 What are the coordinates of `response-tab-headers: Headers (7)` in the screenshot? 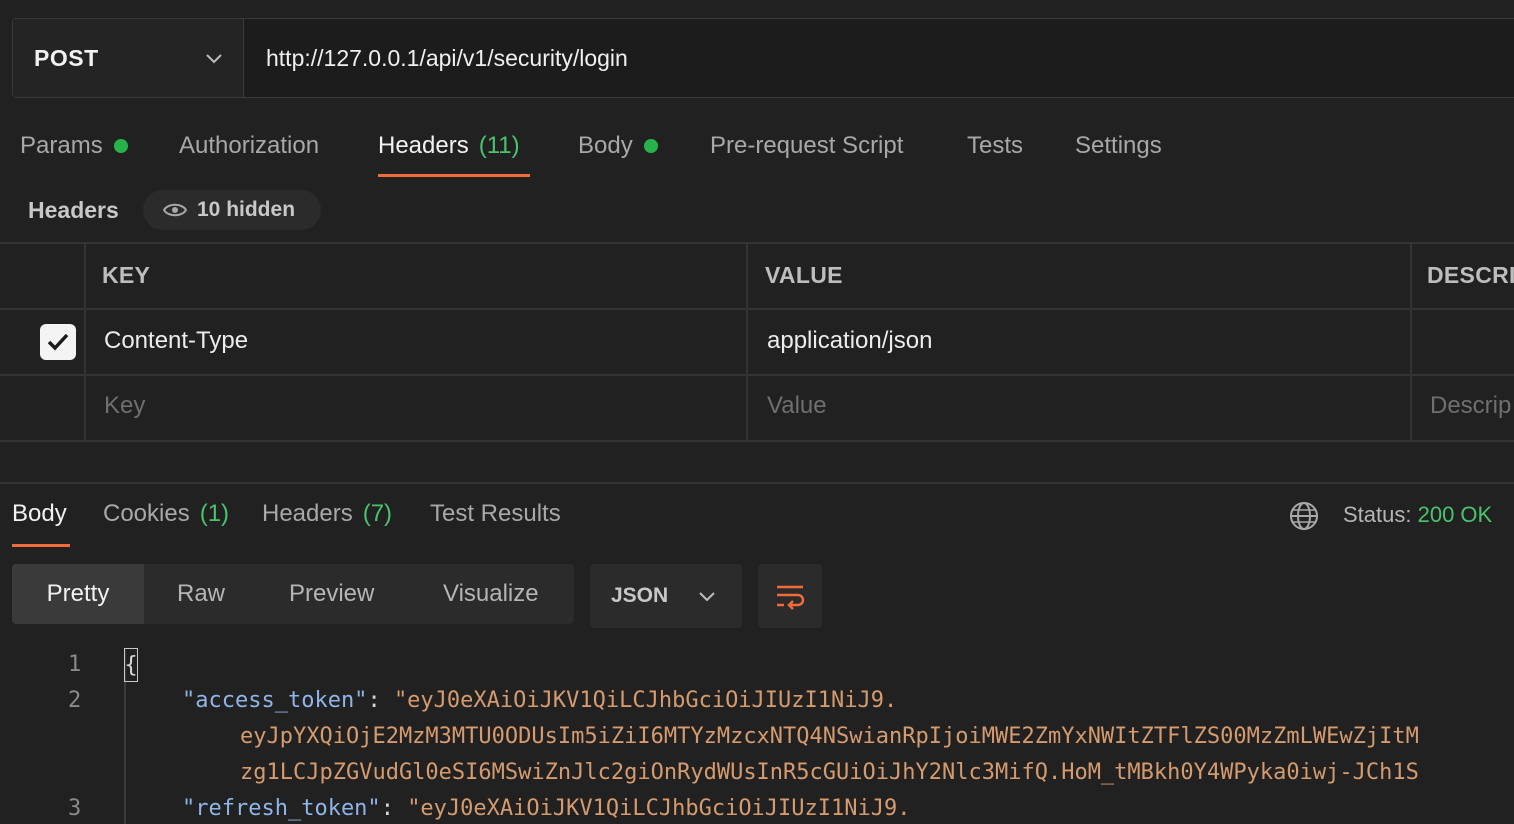 It's located at (327, 514).